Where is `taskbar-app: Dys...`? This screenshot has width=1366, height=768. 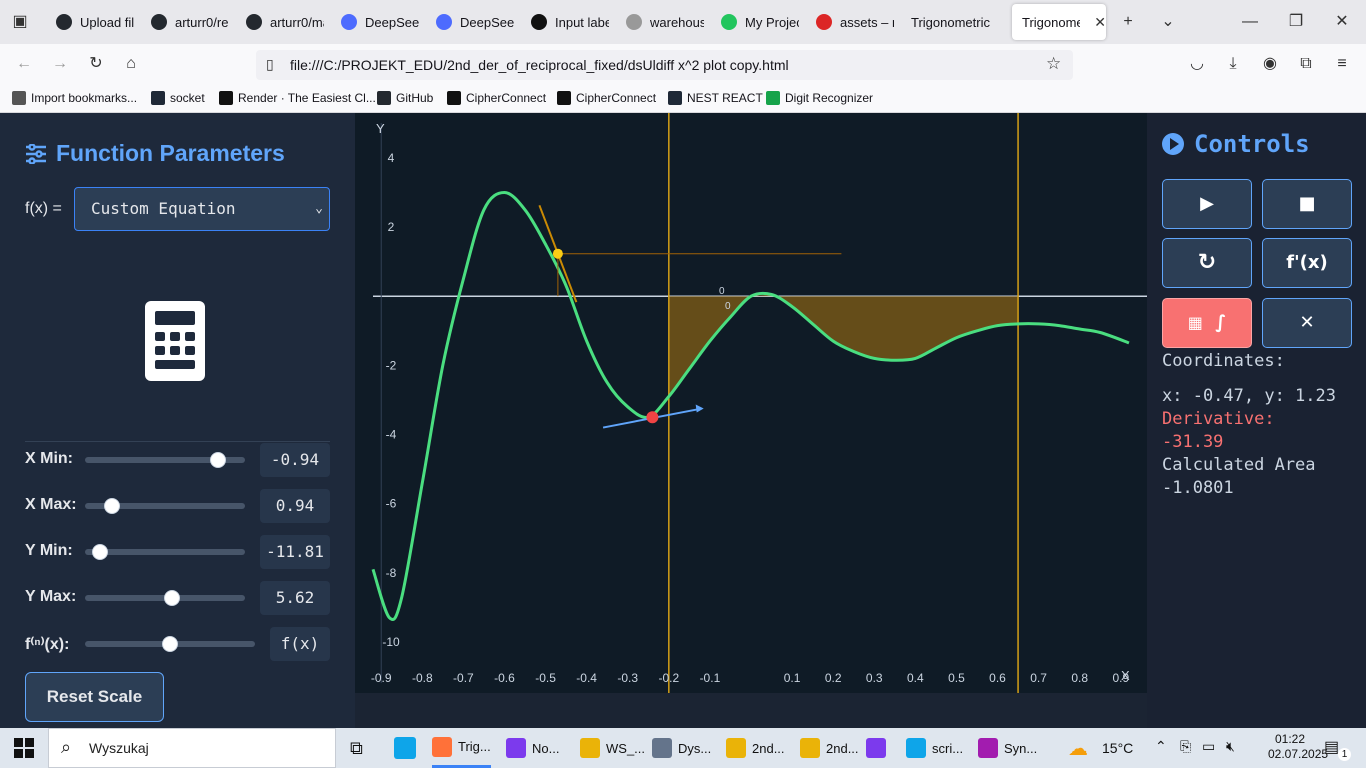
taskbar-app: Dys... is located at coordinates (681, 748).